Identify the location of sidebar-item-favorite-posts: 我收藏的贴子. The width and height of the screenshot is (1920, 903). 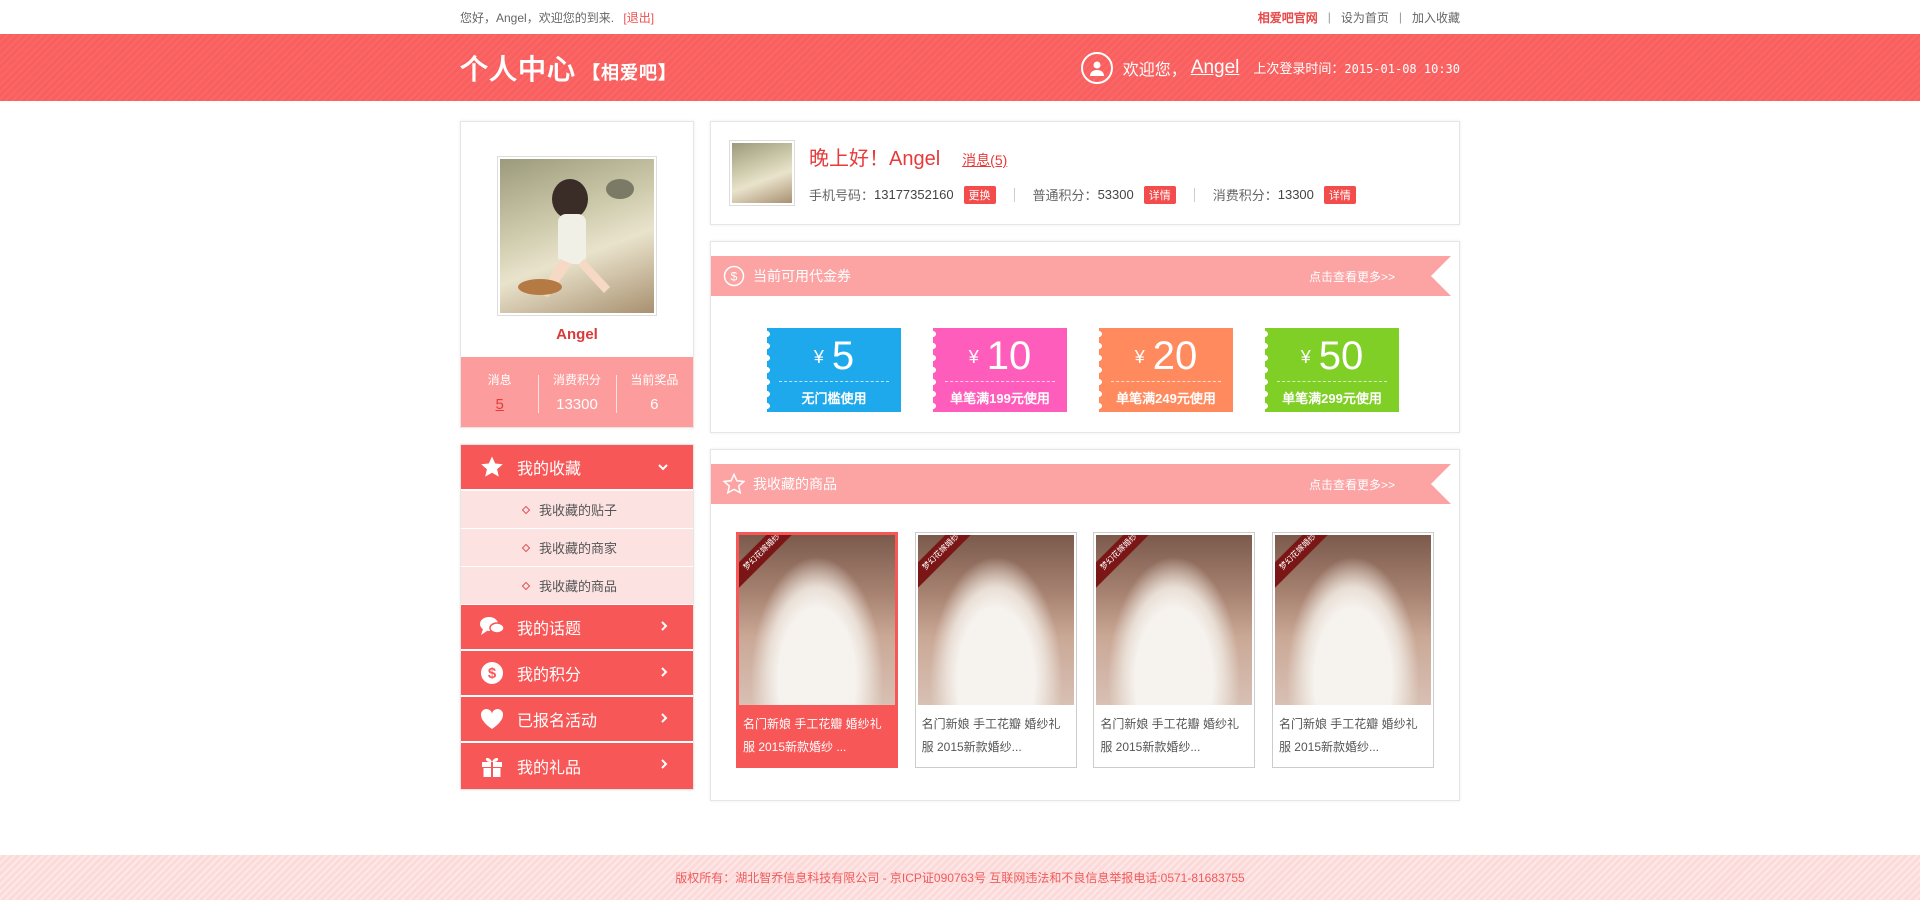
(577, 510).